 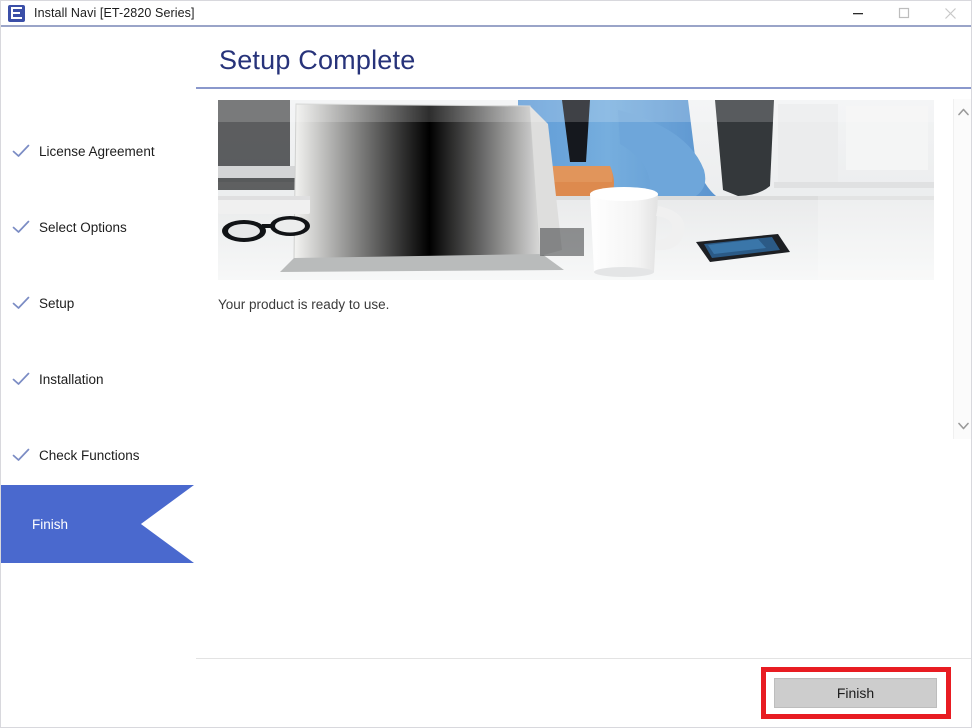 I want to click on scroll-down-button, so click(x=962, y=426).